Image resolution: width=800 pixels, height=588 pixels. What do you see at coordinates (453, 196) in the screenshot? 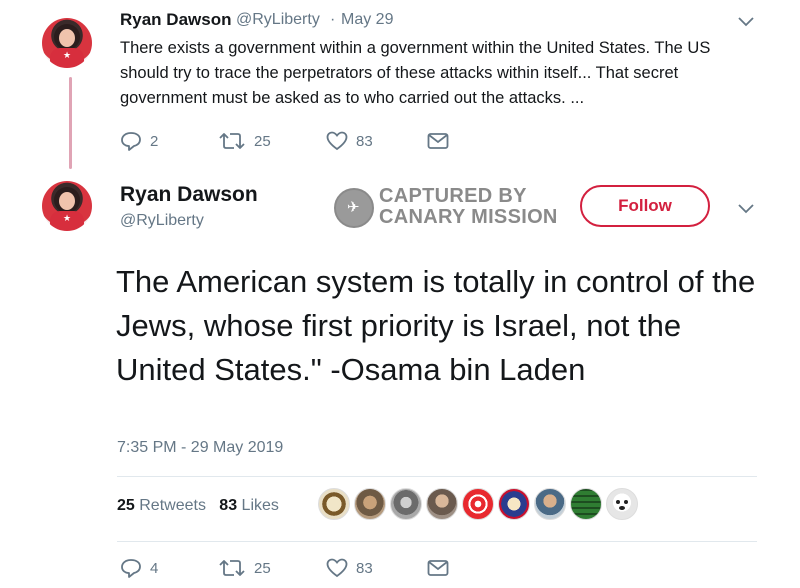
I see `watermark-line1: CAPTURED BY` at bounding box center [453, 196].